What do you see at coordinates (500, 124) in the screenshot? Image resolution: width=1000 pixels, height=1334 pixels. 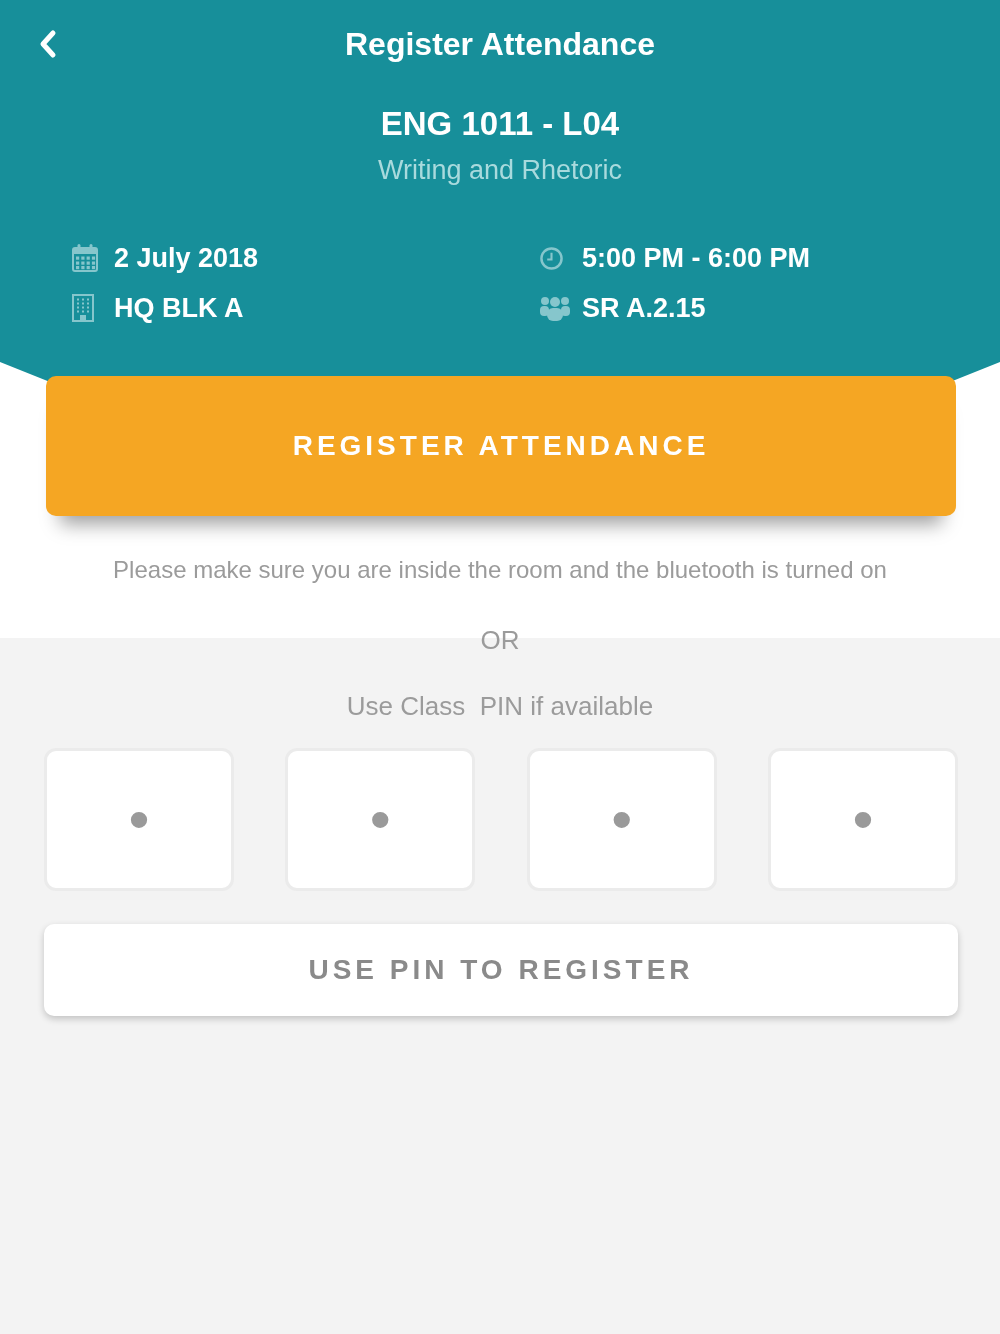 I see `course-code: ENG 1011 - L04` at bounding box center [500, 124].